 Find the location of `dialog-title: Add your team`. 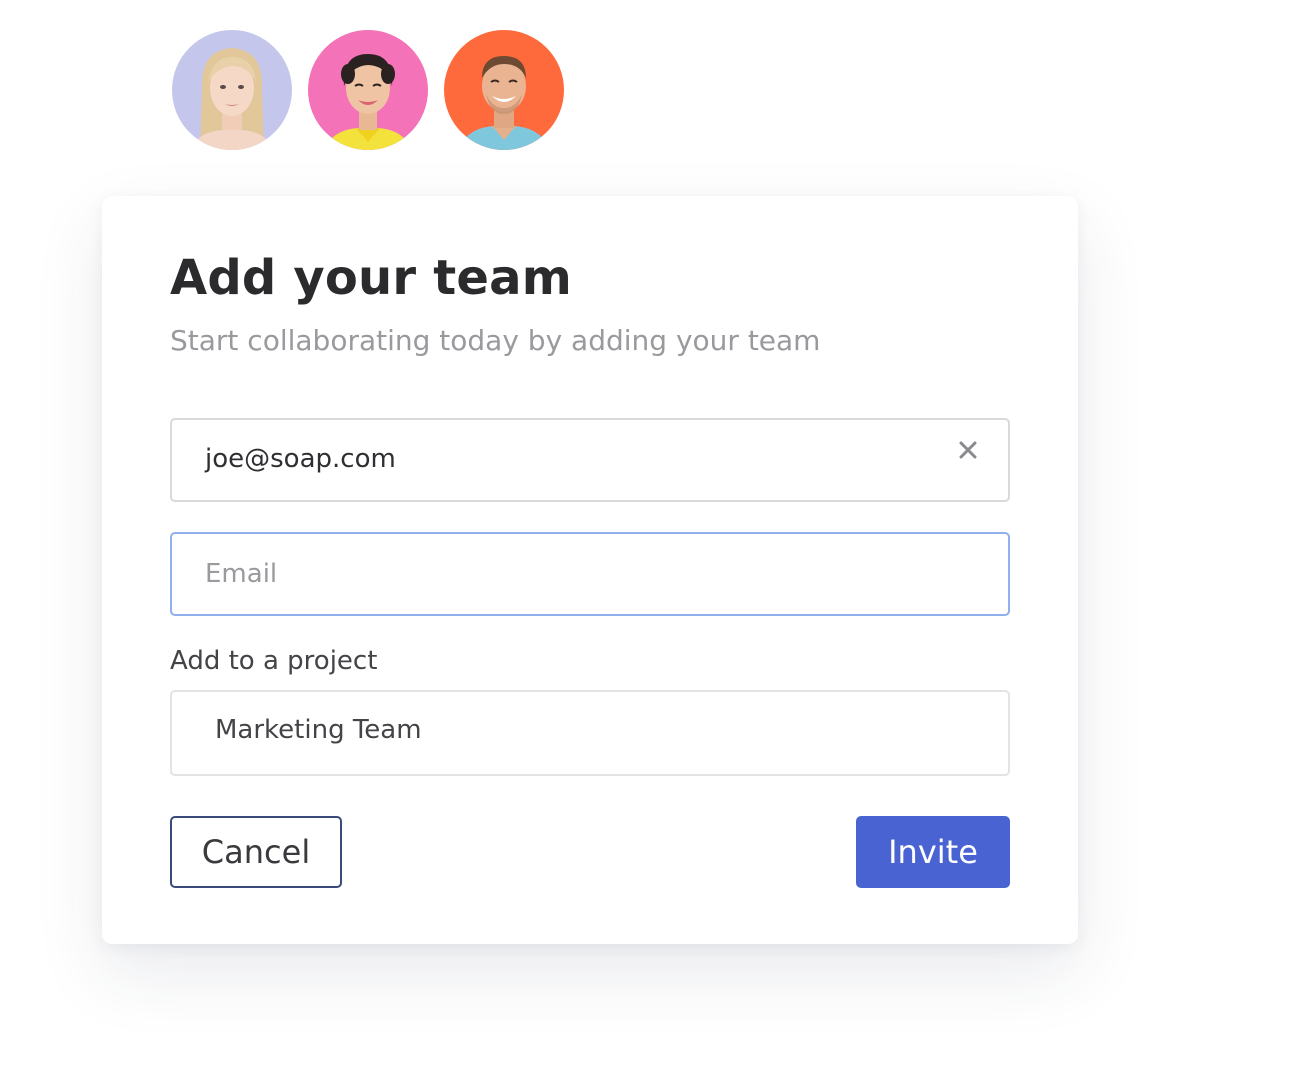

dialog-title: Add your team is located at coordinates (371, 278).